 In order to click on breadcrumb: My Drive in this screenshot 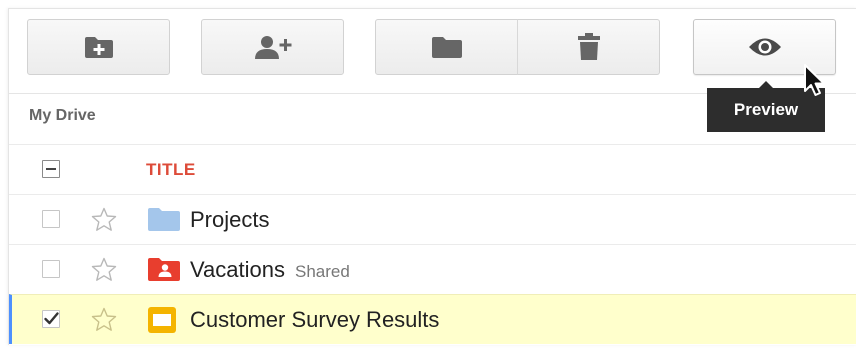, I will do `click(62, 116)`.